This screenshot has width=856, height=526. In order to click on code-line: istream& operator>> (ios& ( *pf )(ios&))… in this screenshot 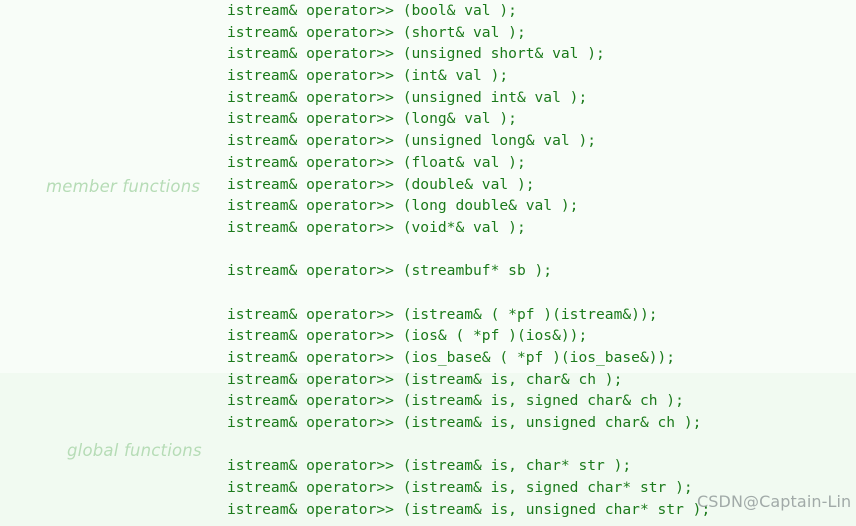, I will do `click(407, 336)`.